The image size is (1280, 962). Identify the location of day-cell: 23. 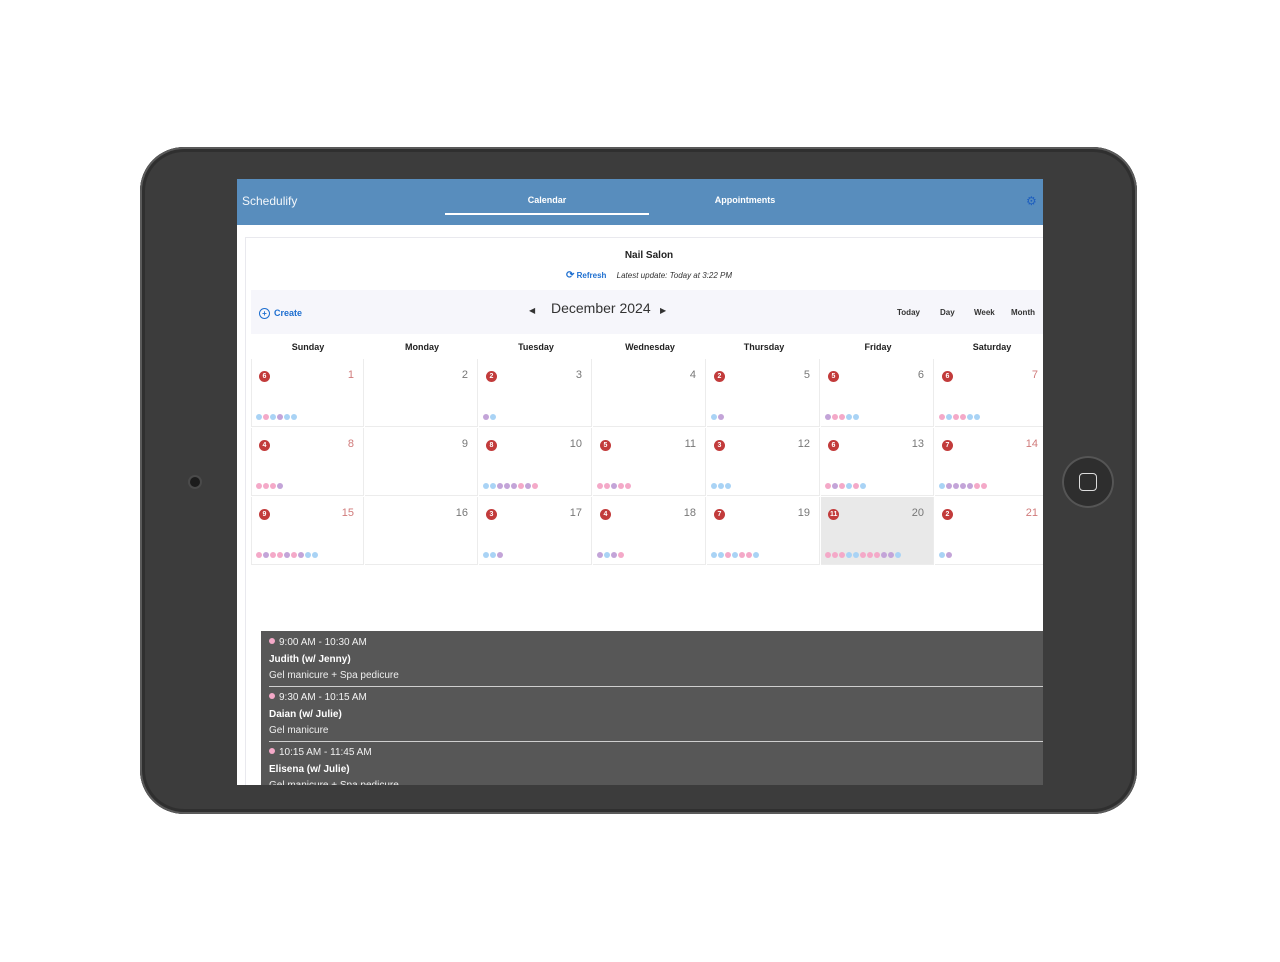
(535, 393).